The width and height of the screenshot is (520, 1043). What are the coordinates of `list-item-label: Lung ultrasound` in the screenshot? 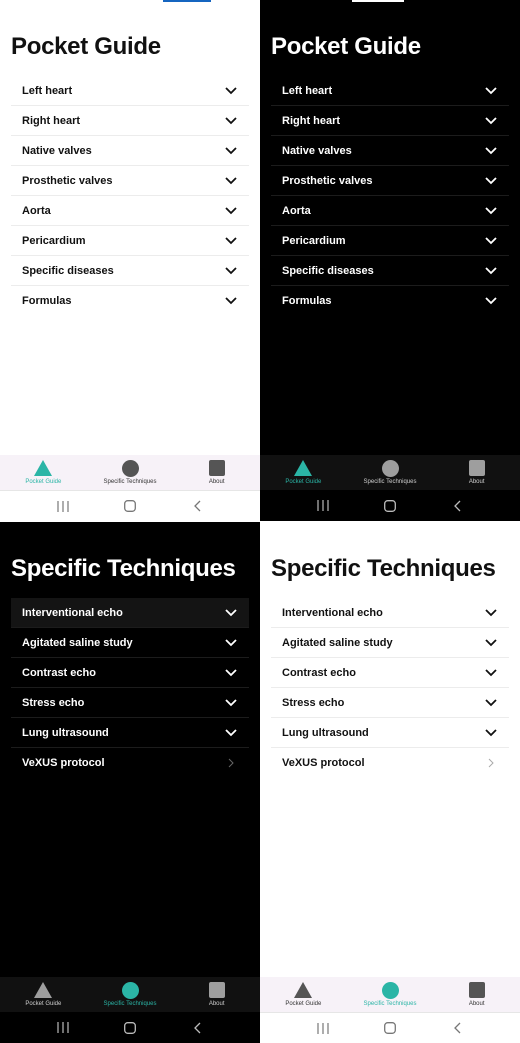 It's located at (325, 732).